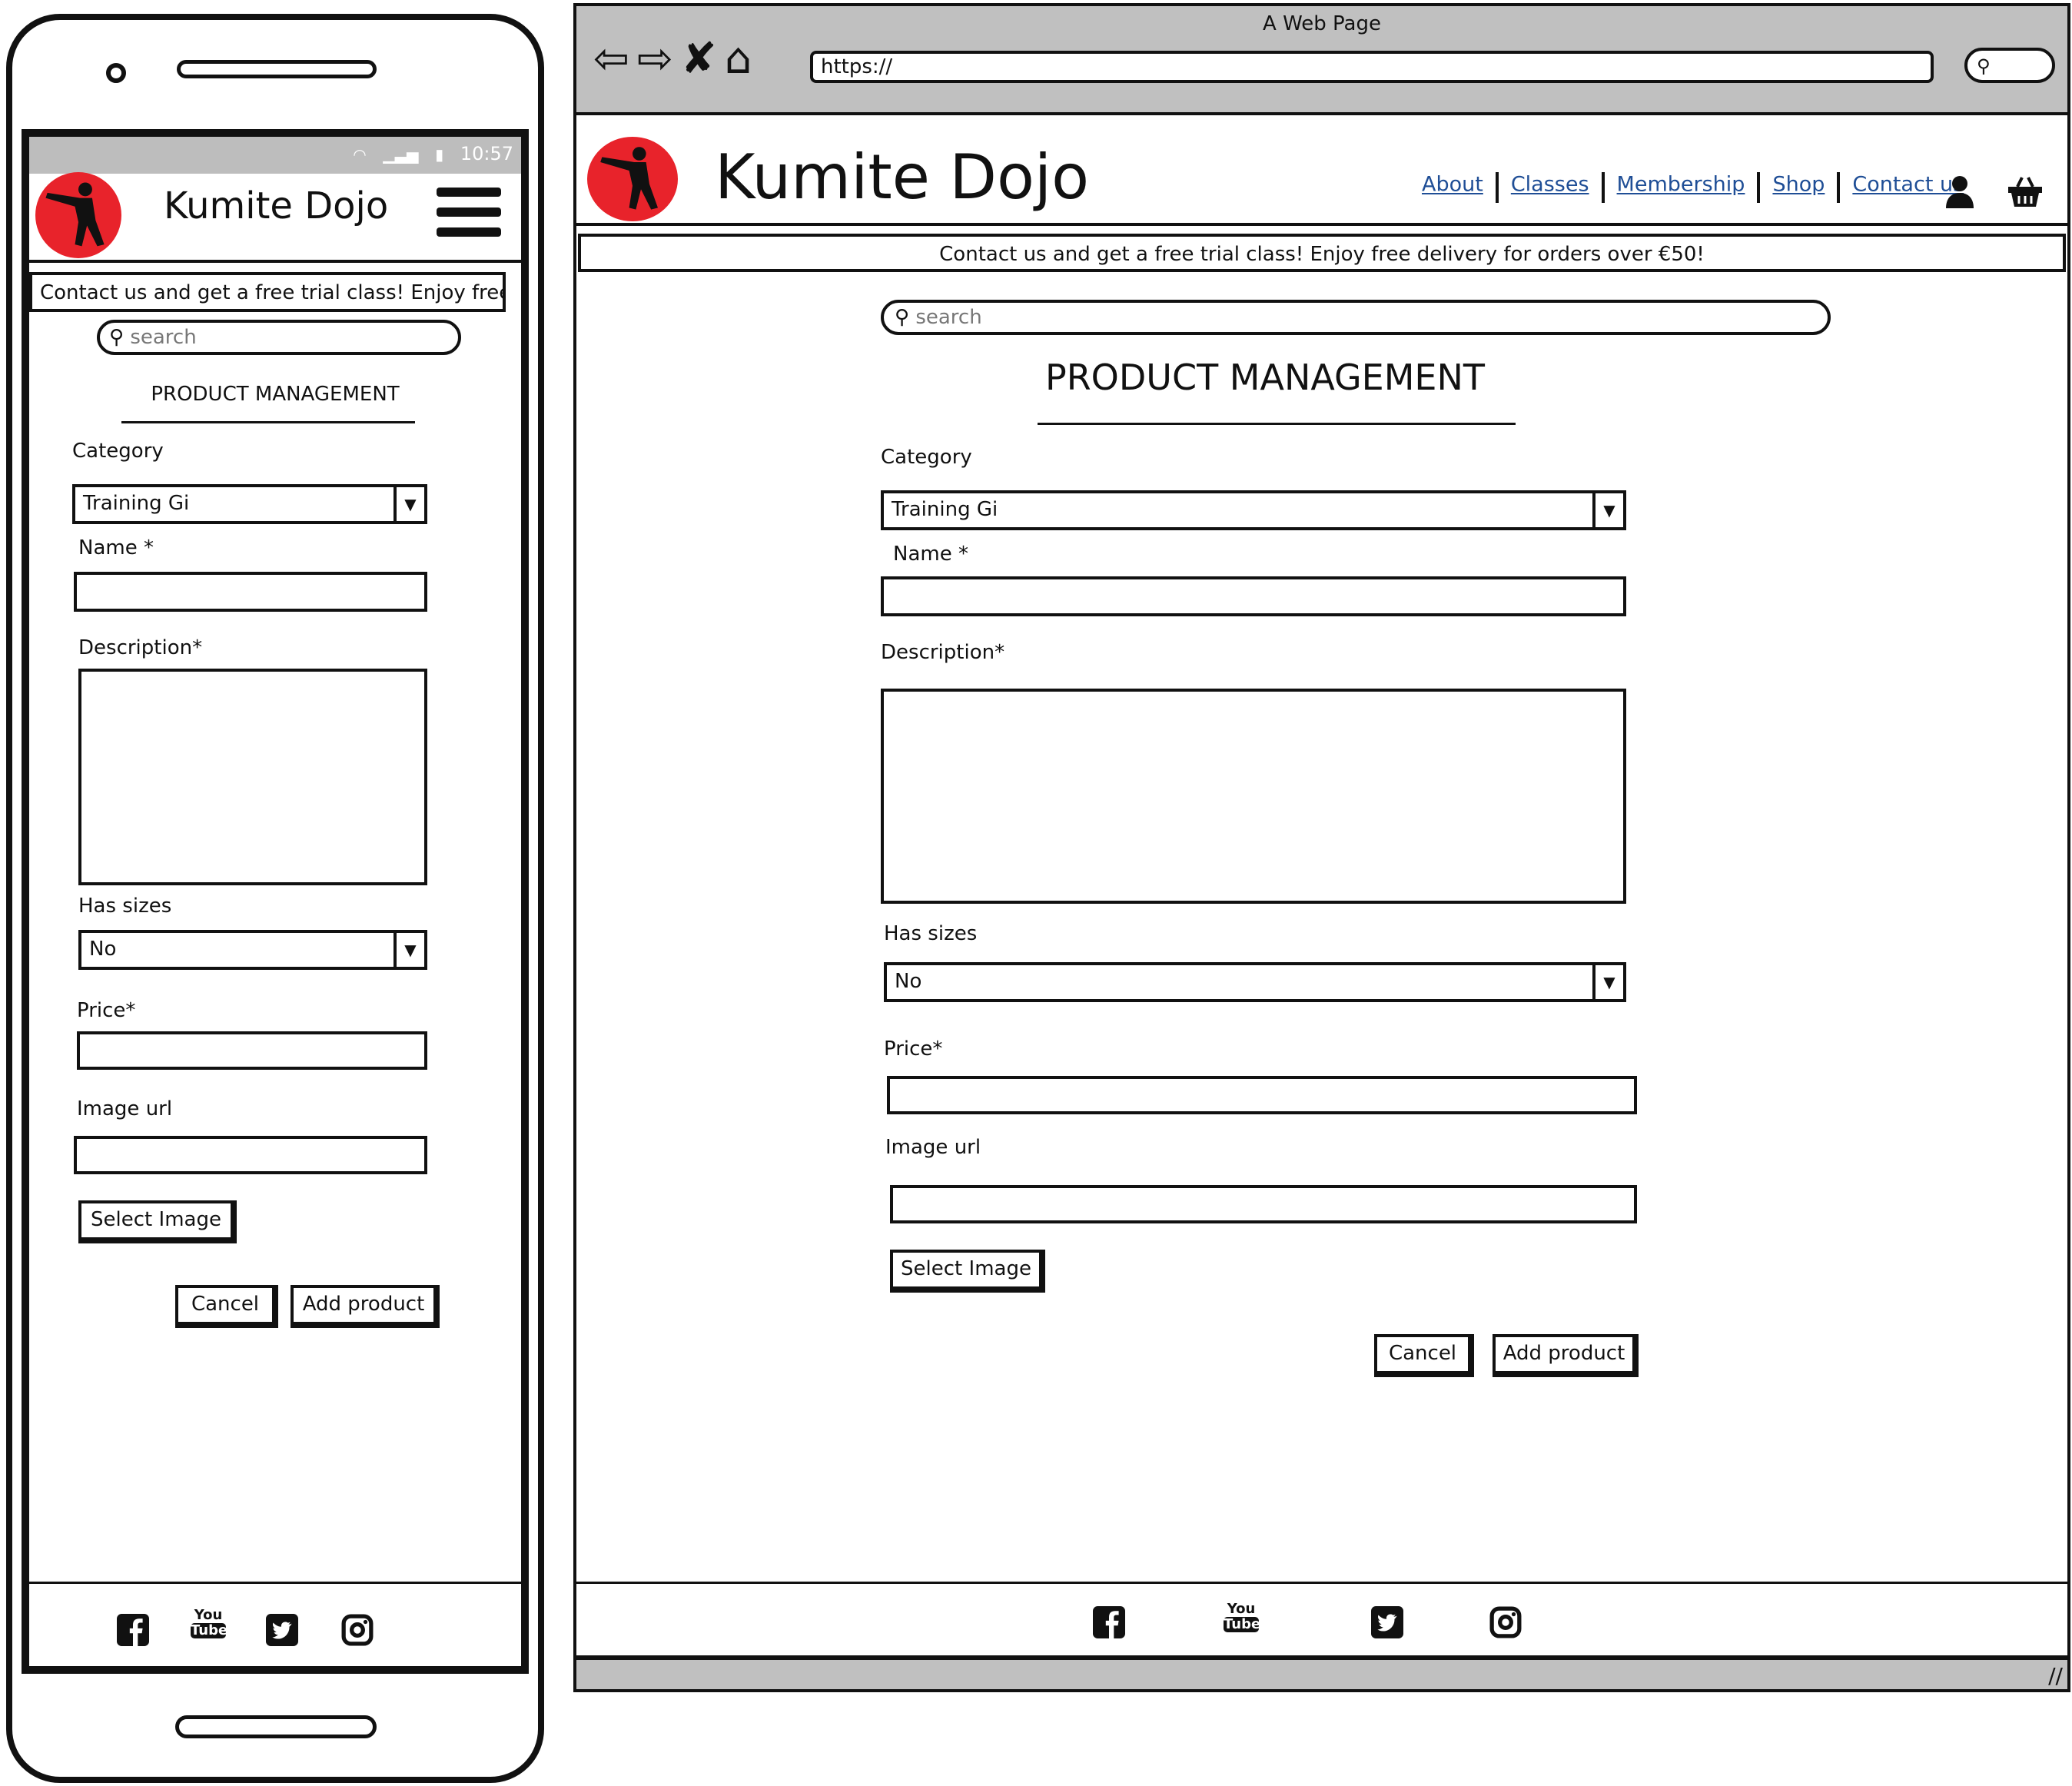 The width and height of the screenshot is (2072, 1786). I want to click on hamburger-menu-icon, so click(469, 217).